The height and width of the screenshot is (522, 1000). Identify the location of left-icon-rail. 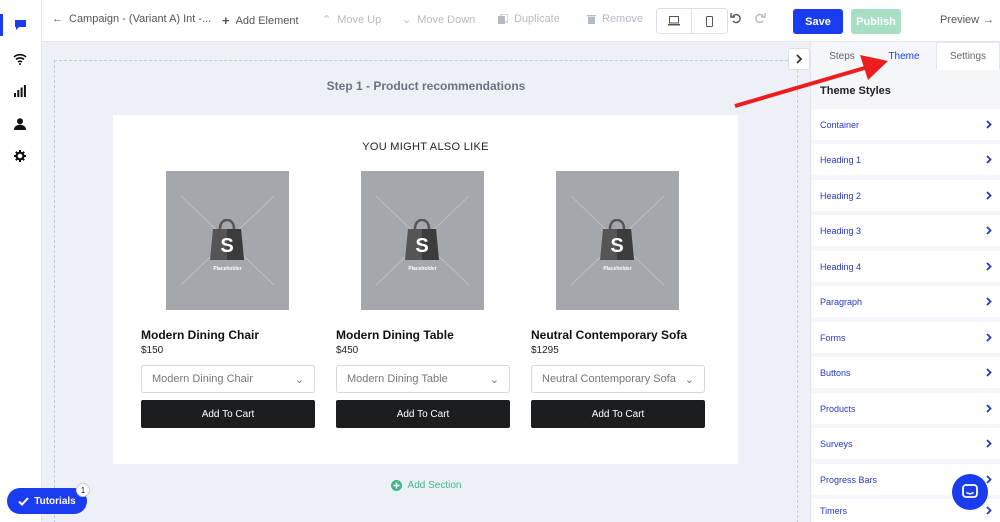
(21, 261).